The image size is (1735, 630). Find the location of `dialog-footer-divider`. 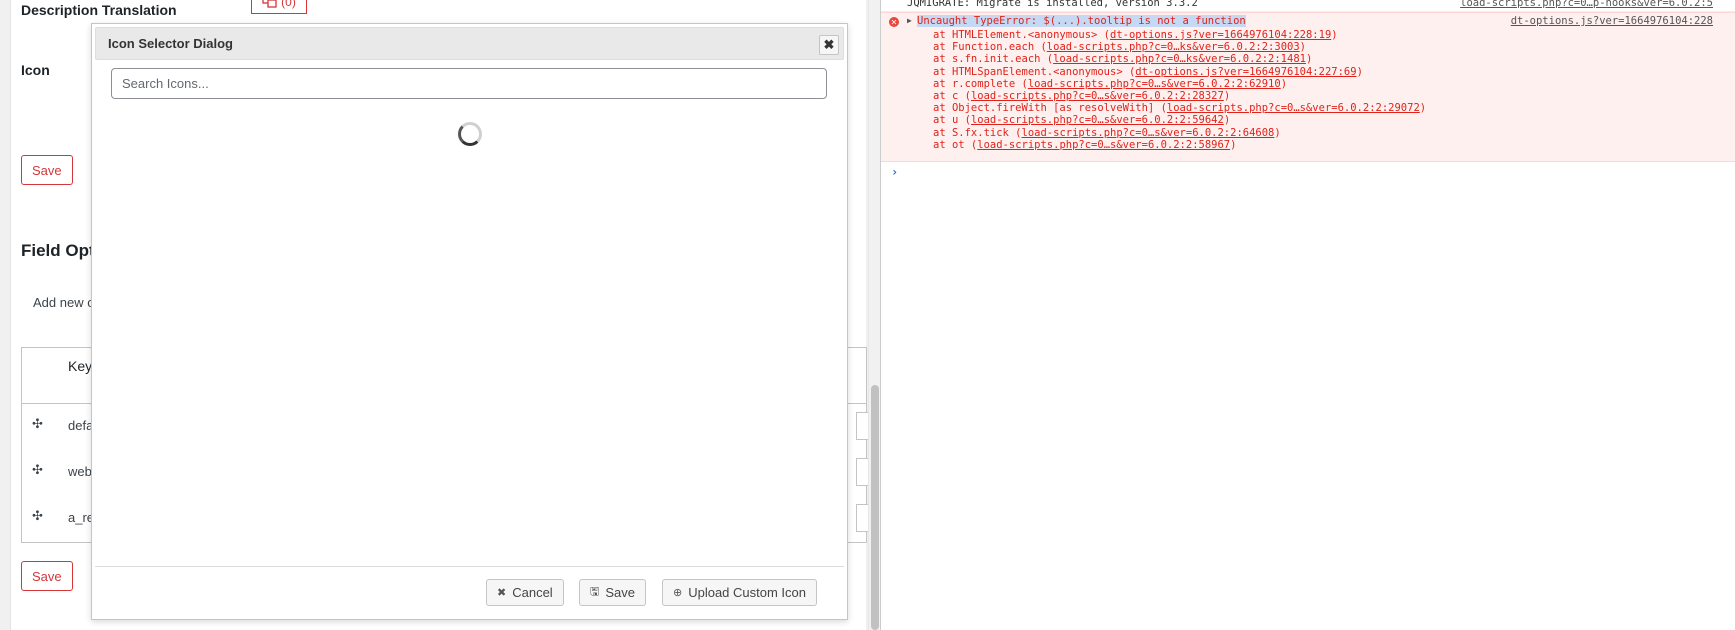

dialog-footer-divider is located at coordinates (469, 566).